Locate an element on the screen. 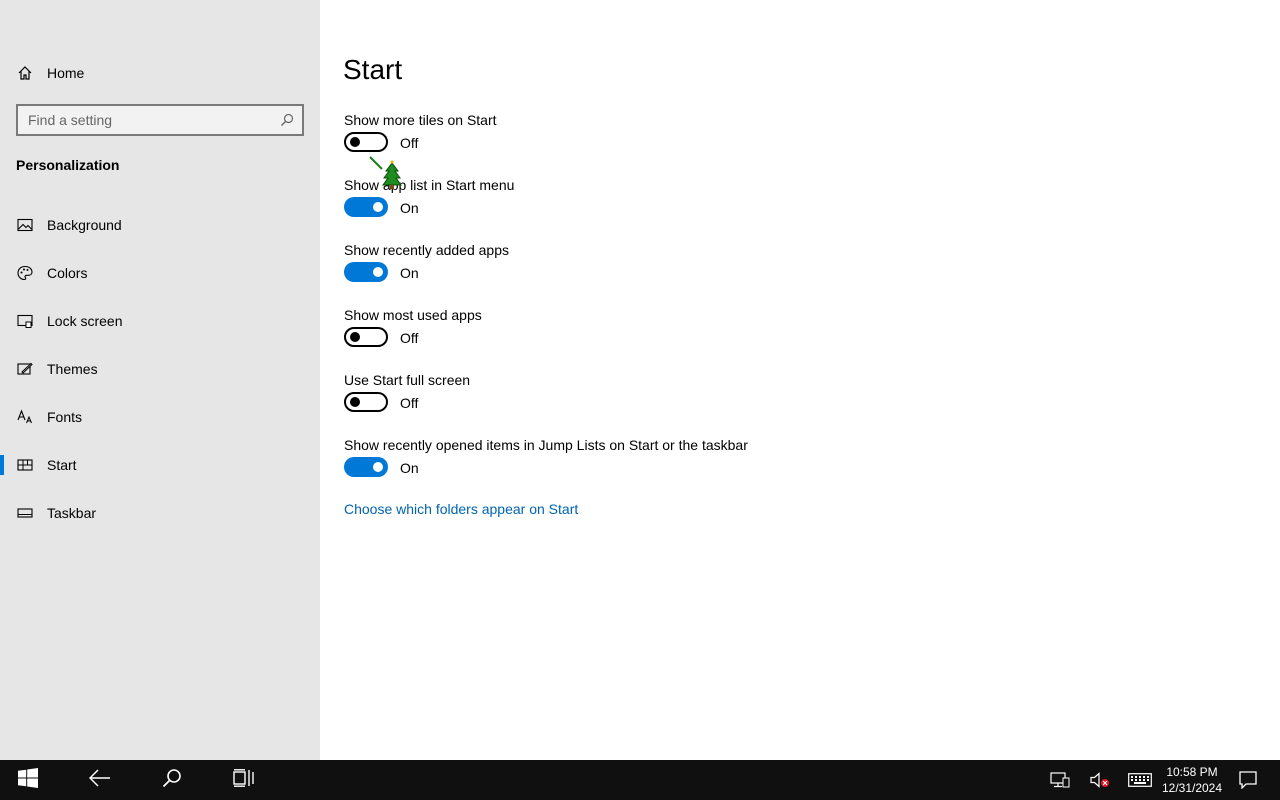 The height and width of the screenshot is (800, 1280). task-view-icon is located at coordinates (244, 780).